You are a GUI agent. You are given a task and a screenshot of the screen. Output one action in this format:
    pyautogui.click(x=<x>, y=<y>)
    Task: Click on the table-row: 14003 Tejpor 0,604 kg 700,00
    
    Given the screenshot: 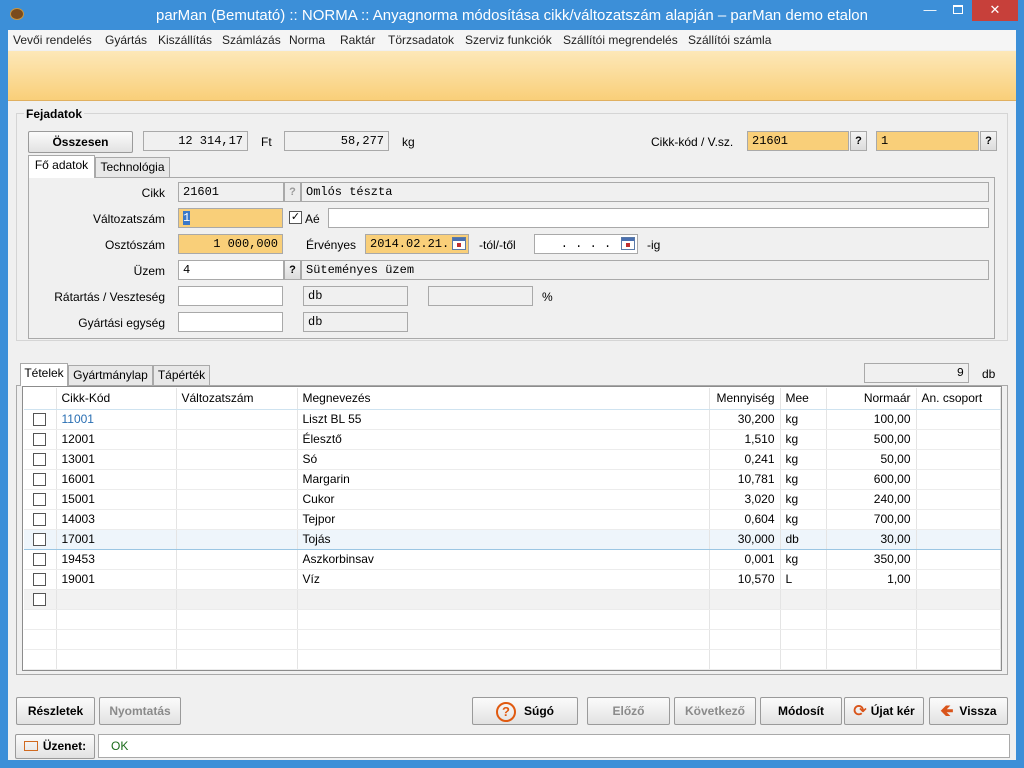 What is the action you would take?
    pyautogui.click(x=512, y=519)
    